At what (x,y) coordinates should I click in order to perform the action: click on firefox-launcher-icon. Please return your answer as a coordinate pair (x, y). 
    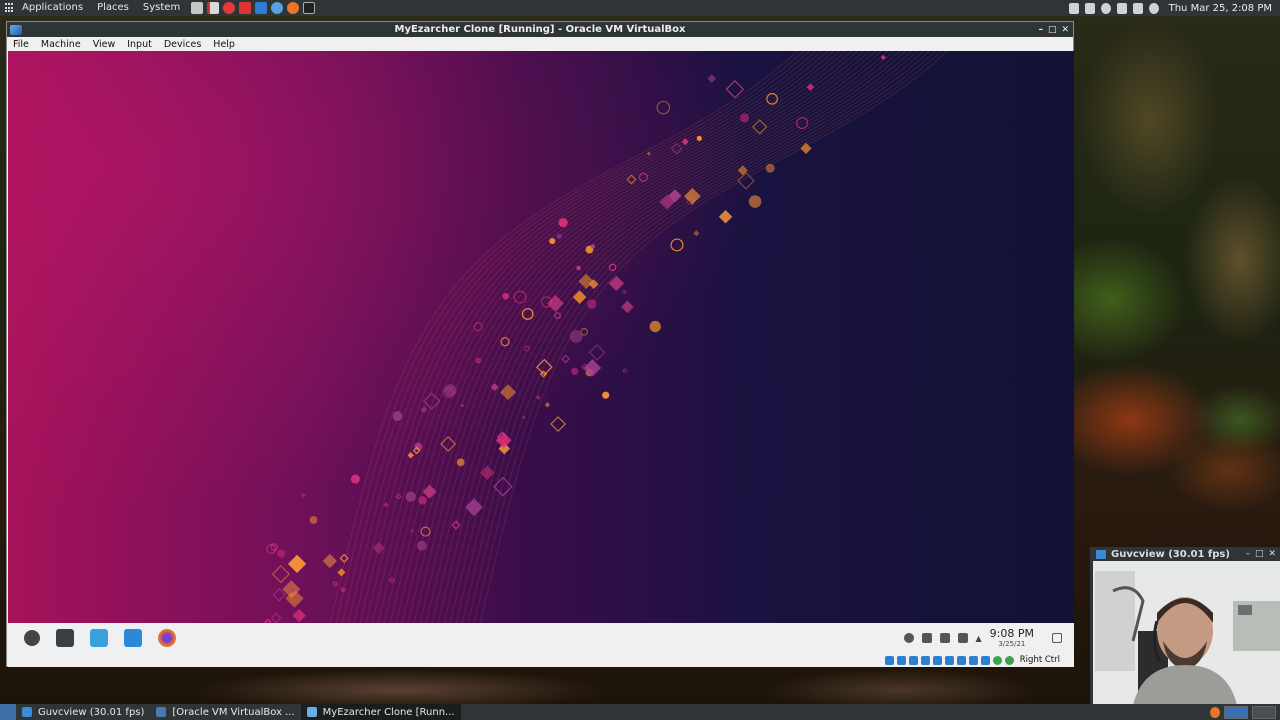
    Looking at the image, I should click on (293, 8).